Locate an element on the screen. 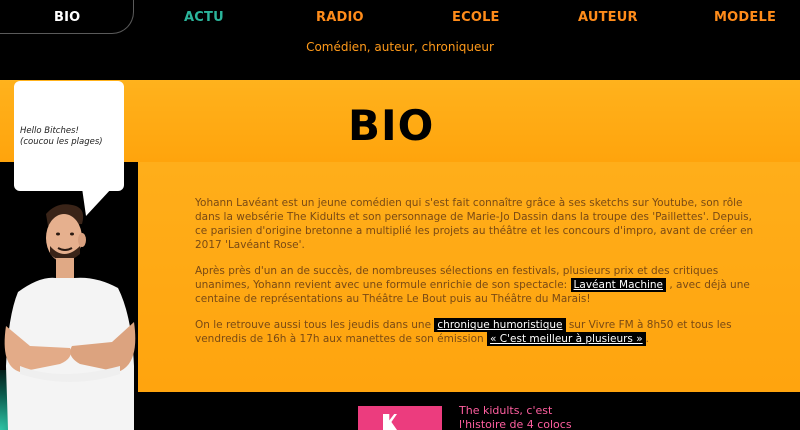 This screenshot has width=800, height=430. laveant-machine-link: Lavéant Machine is located at coordinates (618, 285).